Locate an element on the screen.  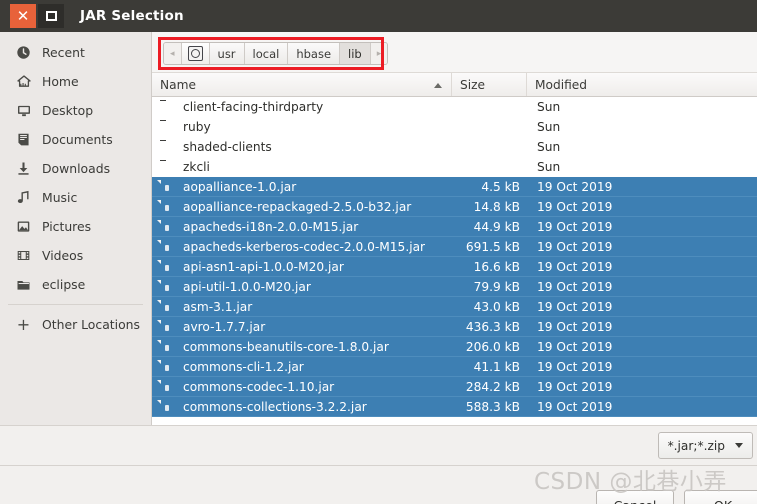
file-name-cell: commons-cli-1.2.jar is located at coordinates (302, 367).